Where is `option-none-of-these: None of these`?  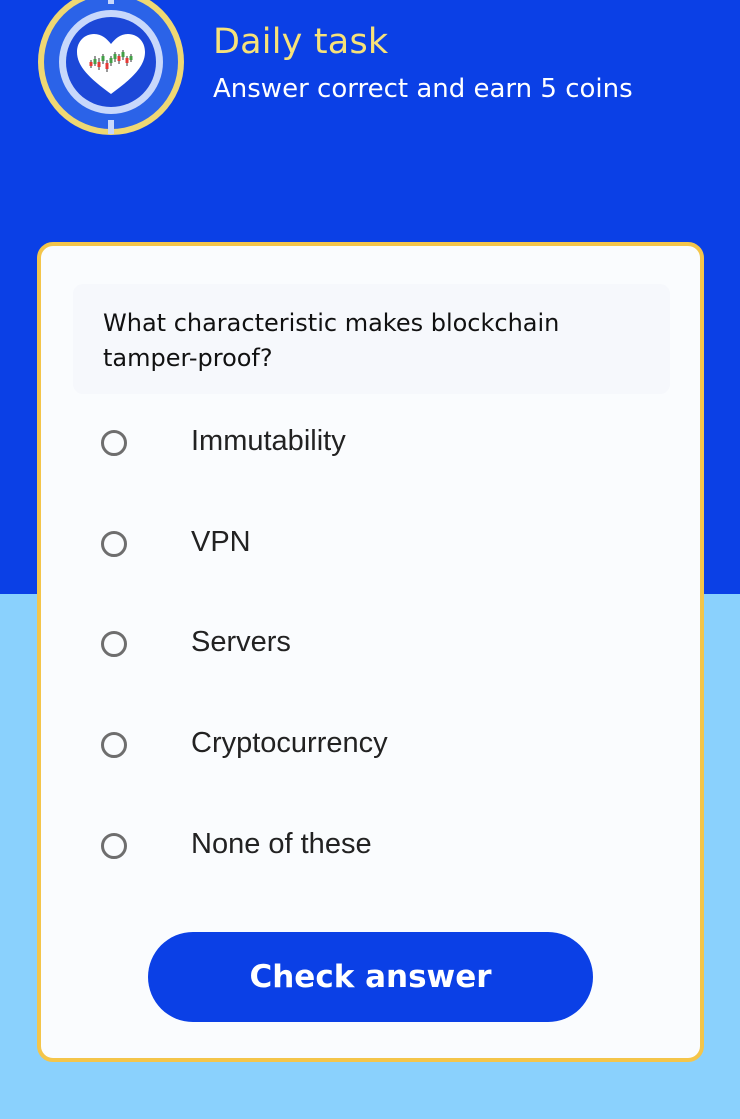
option-none-of-these: None of these is located at coordinates (377, 848).